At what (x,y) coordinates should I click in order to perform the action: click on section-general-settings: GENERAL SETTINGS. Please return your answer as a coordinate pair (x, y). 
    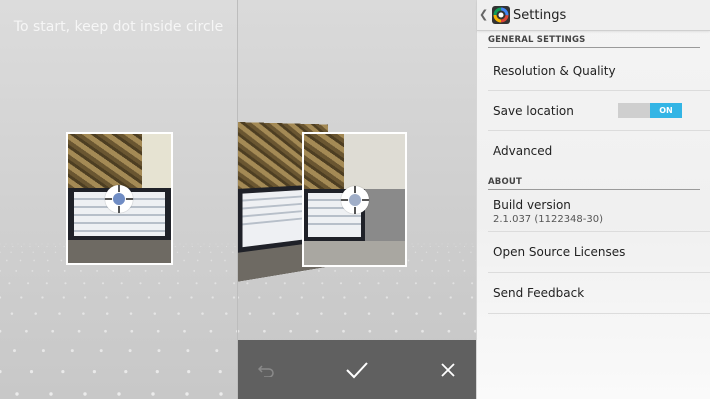
    Looking at the image, I should click on (594, 41).